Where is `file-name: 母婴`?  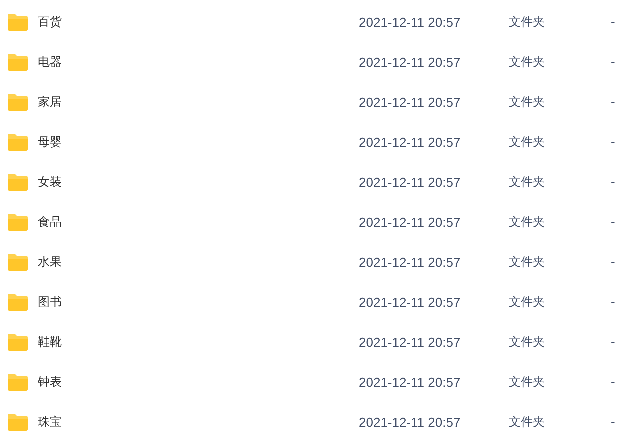
file-name: 母婴 is located at coordinates (198, 142).